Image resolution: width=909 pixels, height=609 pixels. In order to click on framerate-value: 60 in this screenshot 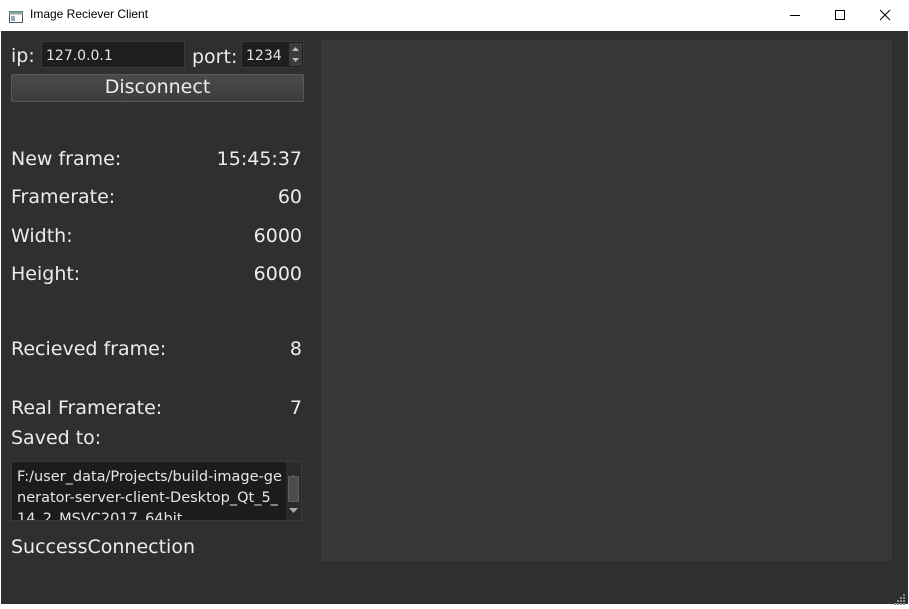, I will do `click(289, 197)`.